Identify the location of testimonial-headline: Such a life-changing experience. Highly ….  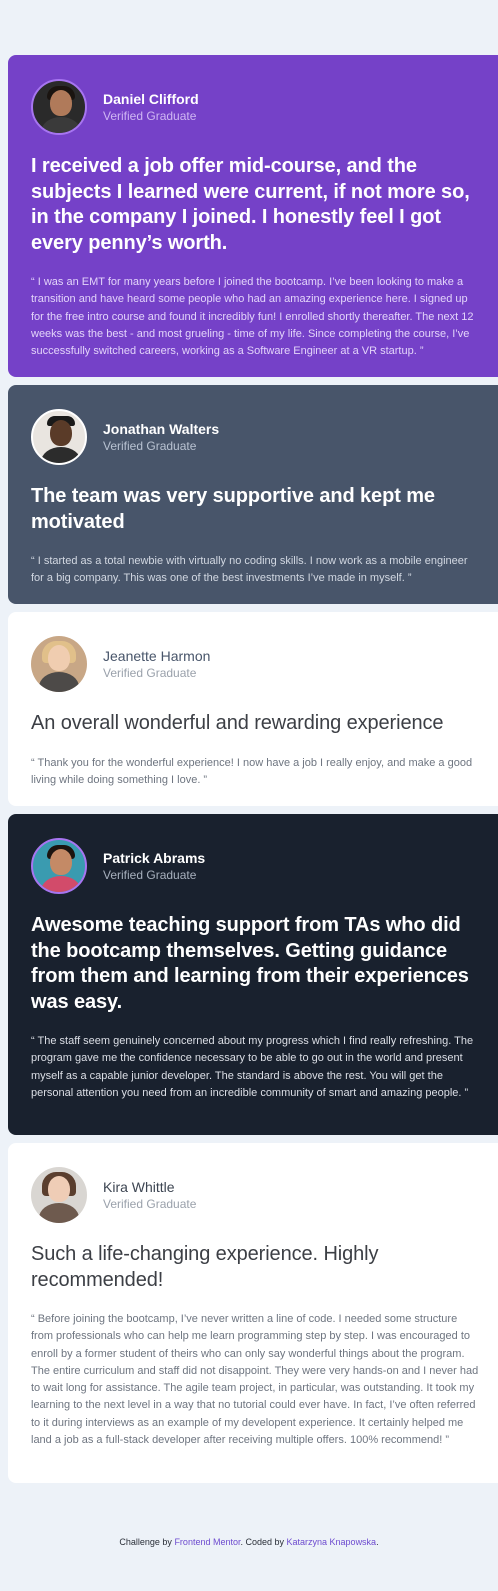
(205, 1267).